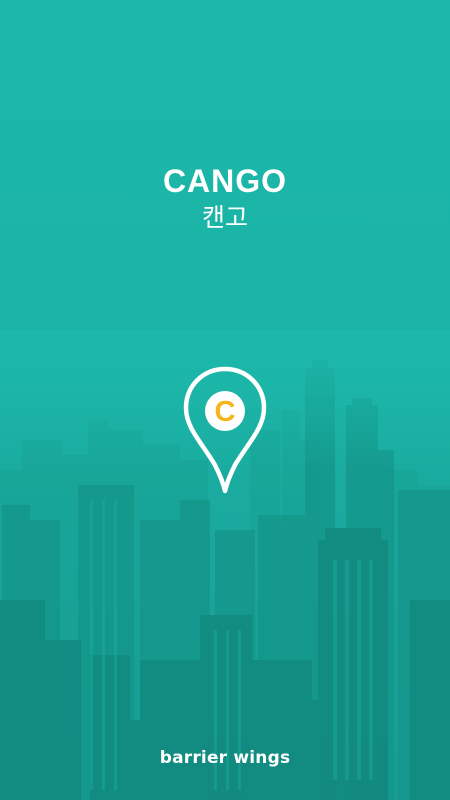  What do you see at coordinates (224, 217) in the screenshot?
I see `app-name-korean: 캔고` at bounding box center [224, 217].